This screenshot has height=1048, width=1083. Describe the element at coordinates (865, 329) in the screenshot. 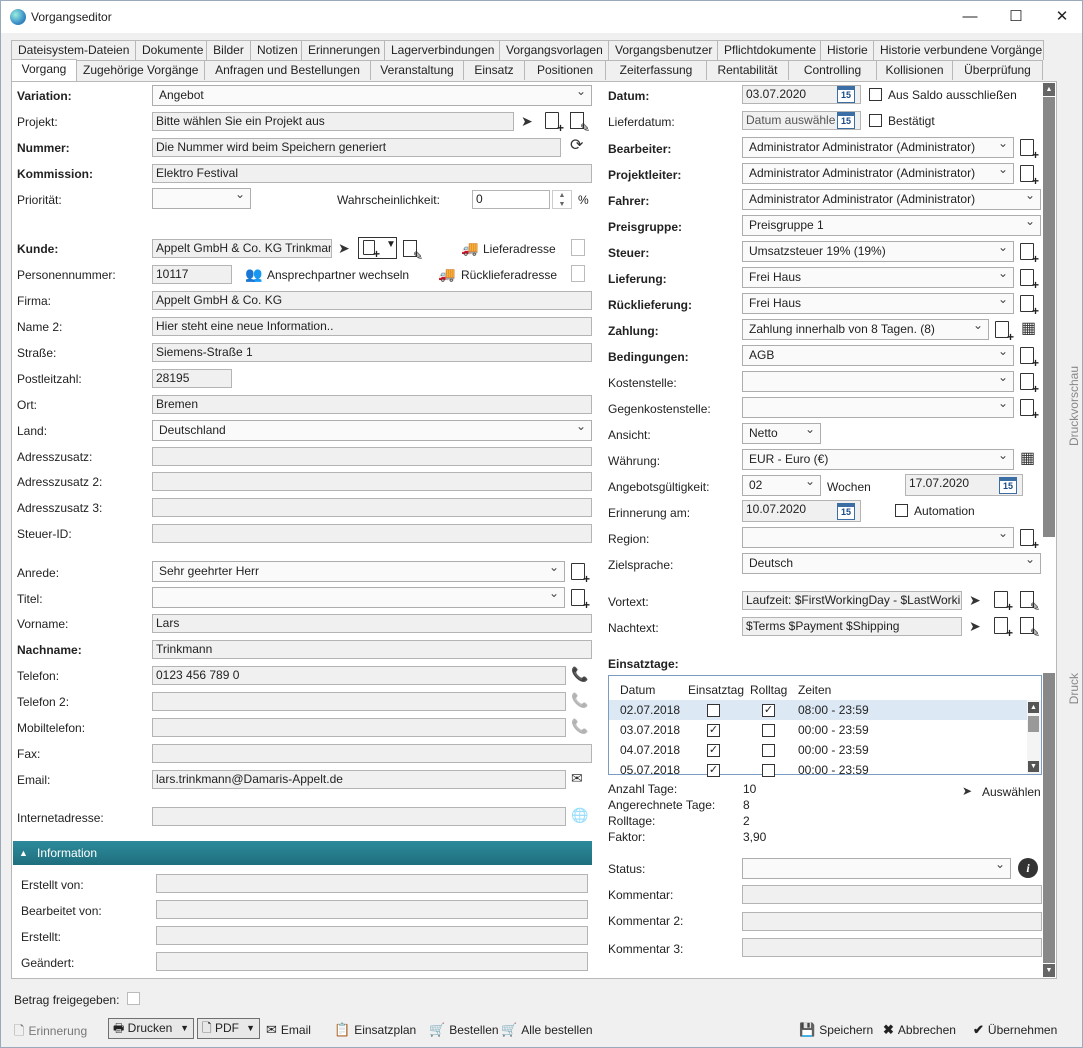

I see `zahlung-select: Zahlung innerhalb von 8 Tagen. (8)` at that location.